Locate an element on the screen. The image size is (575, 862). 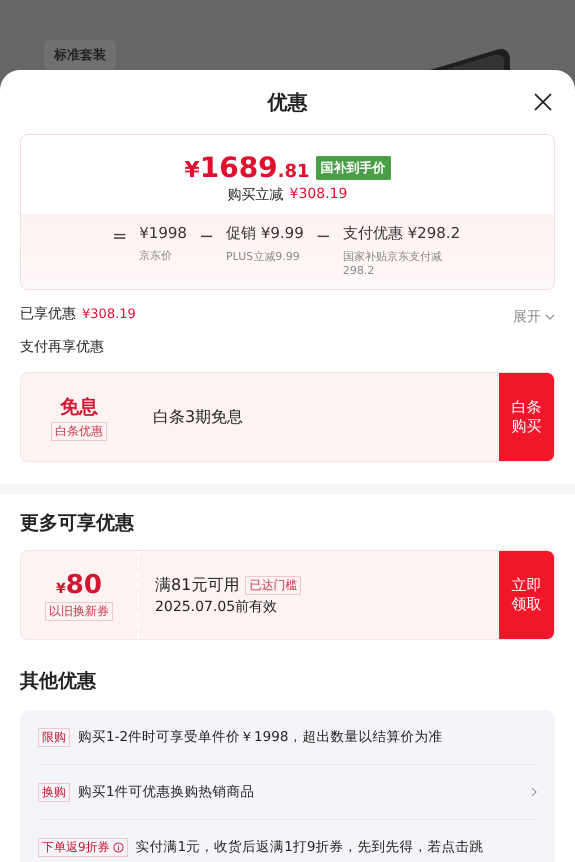
variant-chip: 标准套装 is located at coordinates (80, 55).